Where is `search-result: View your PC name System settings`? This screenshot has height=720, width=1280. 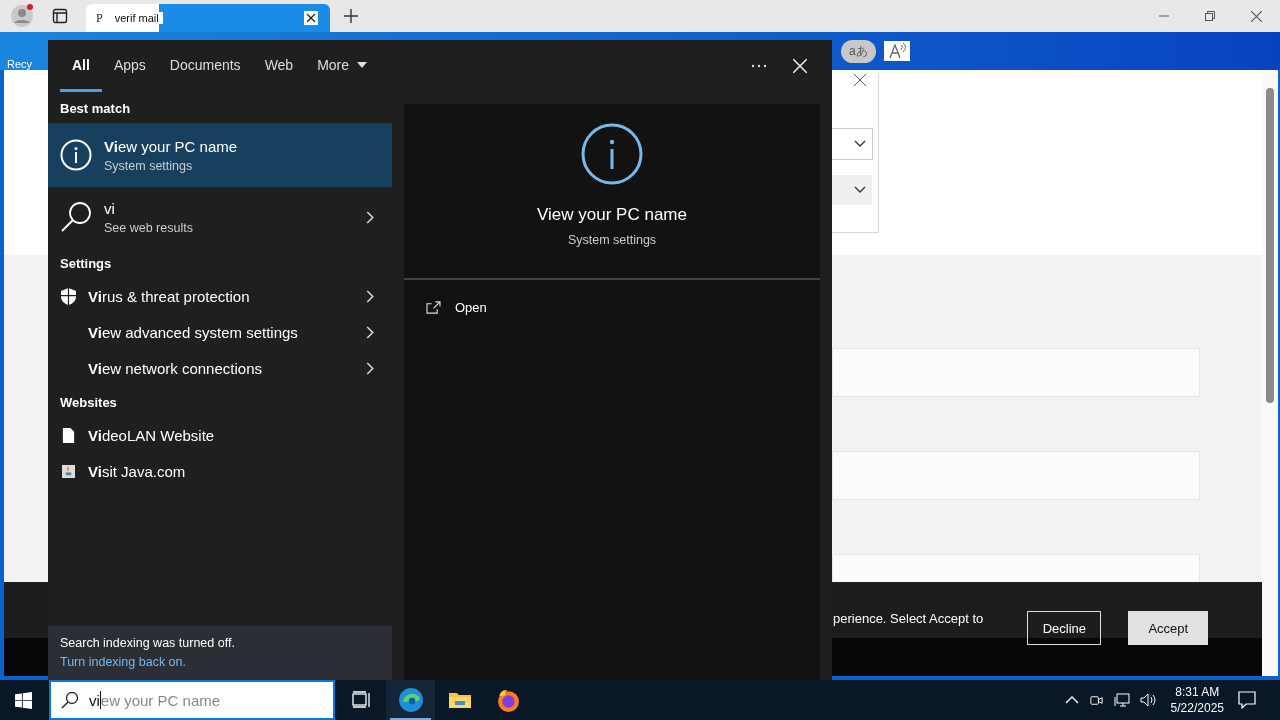
search-result: View your PC name System settings is located at coordinates (220, 155).